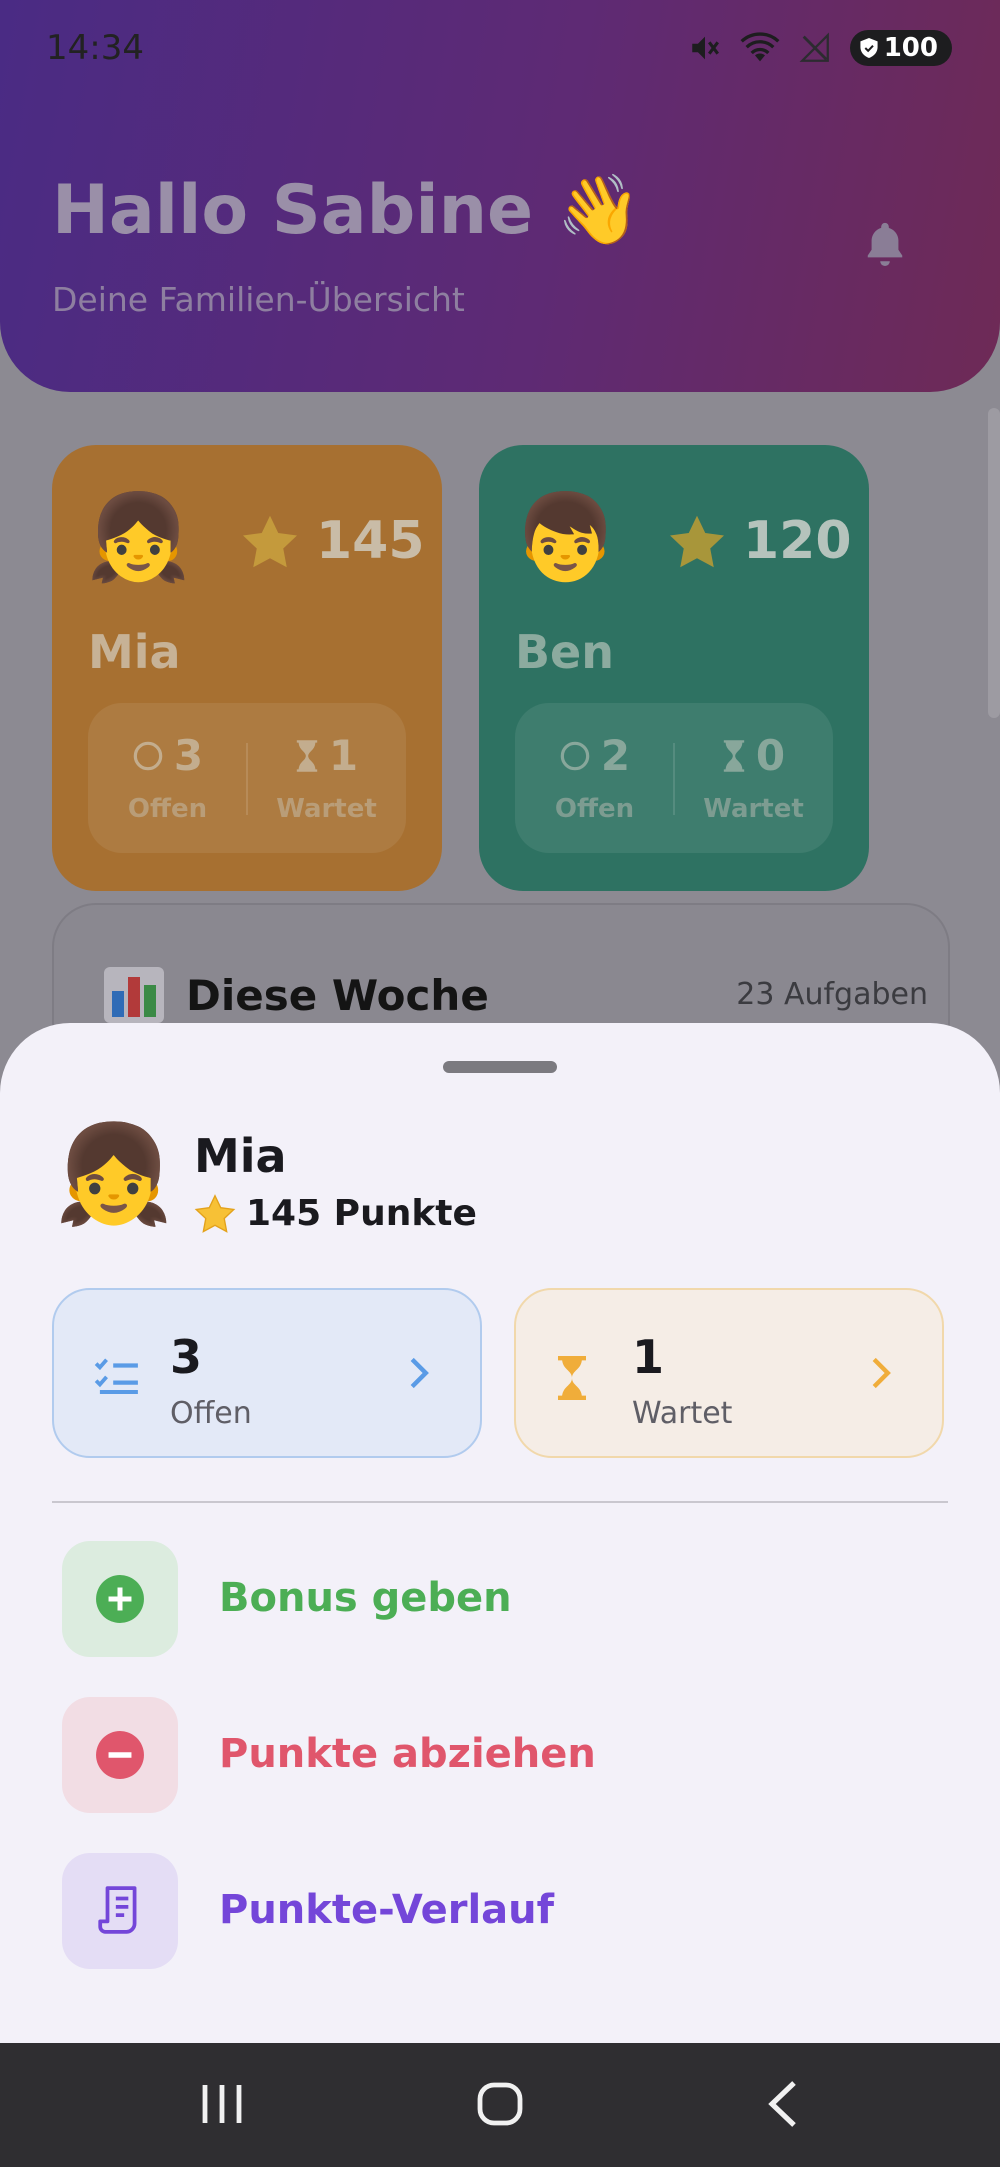 The image size is (1000, 2167). I want to click on week-title: Diese Woche, so click(337, 995).